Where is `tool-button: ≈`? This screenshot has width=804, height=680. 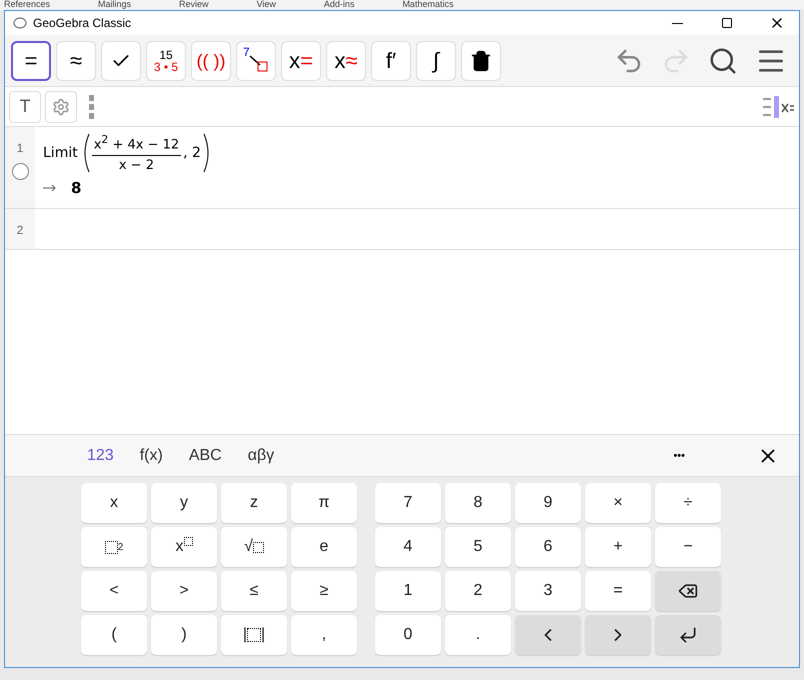 tool-button: ≈ is located at coordinates (76, 60).